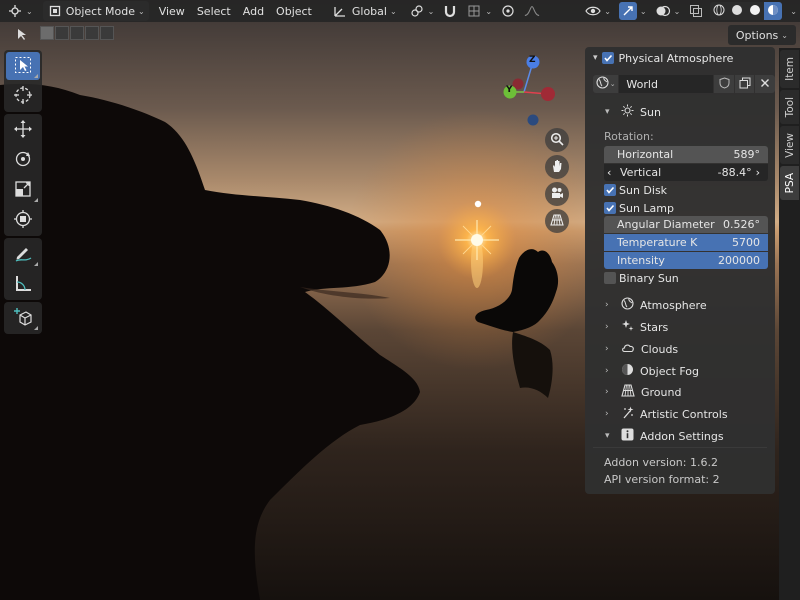 This screenshot has width=800, height=600. I want to click on sparkles-icon, so click(627, 414).